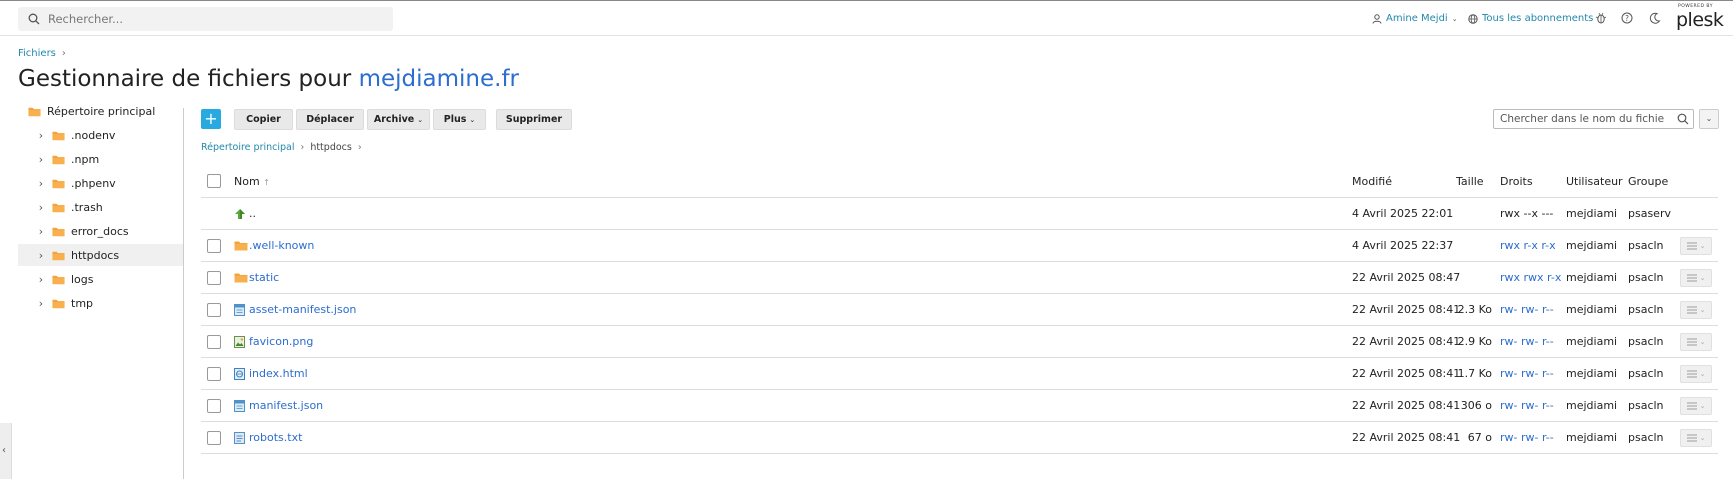 The image size is (1733, 479). I want to click on file-name-link: favicon.png, so click(281, 341).